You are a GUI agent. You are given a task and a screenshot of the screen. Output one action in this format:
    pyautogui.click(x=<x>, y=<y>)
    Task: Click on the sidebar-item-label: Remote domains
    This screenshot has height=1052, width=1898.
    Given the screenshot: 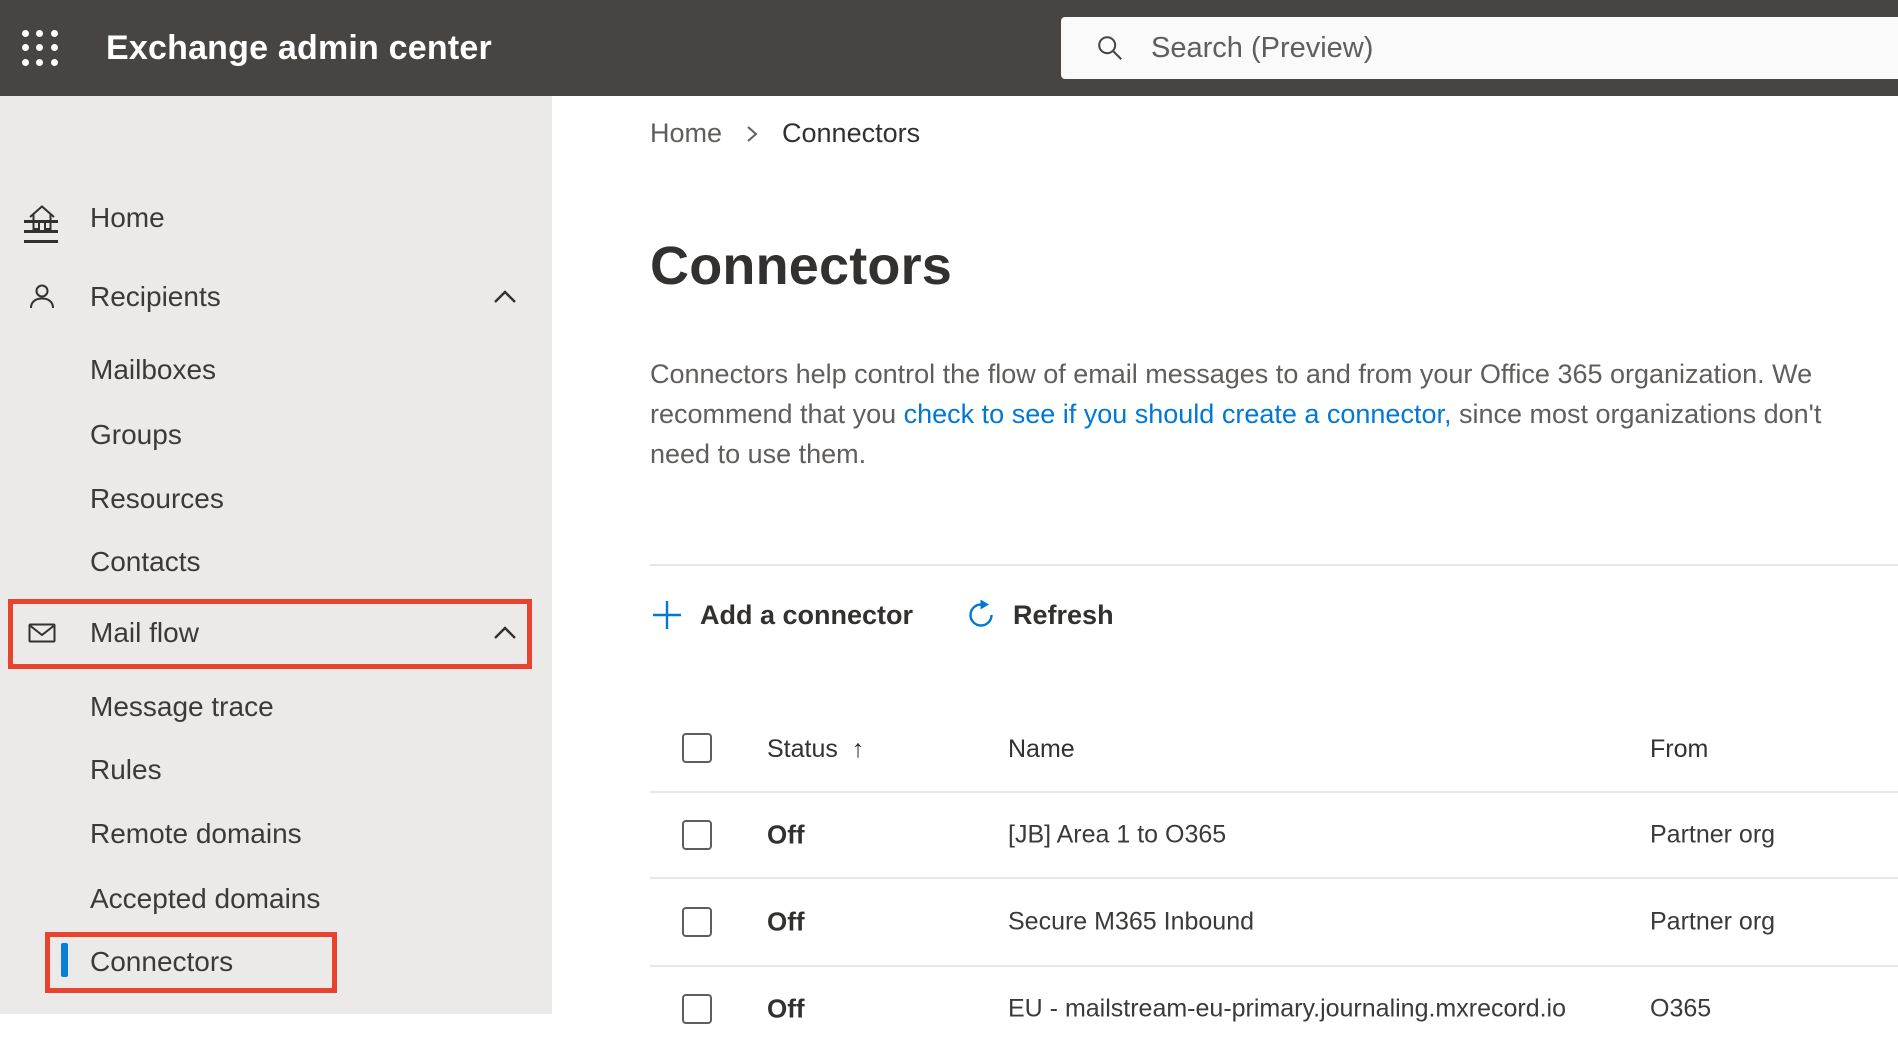 What is the action you would take?
    pyautogui.click(x=196, y=833)
    